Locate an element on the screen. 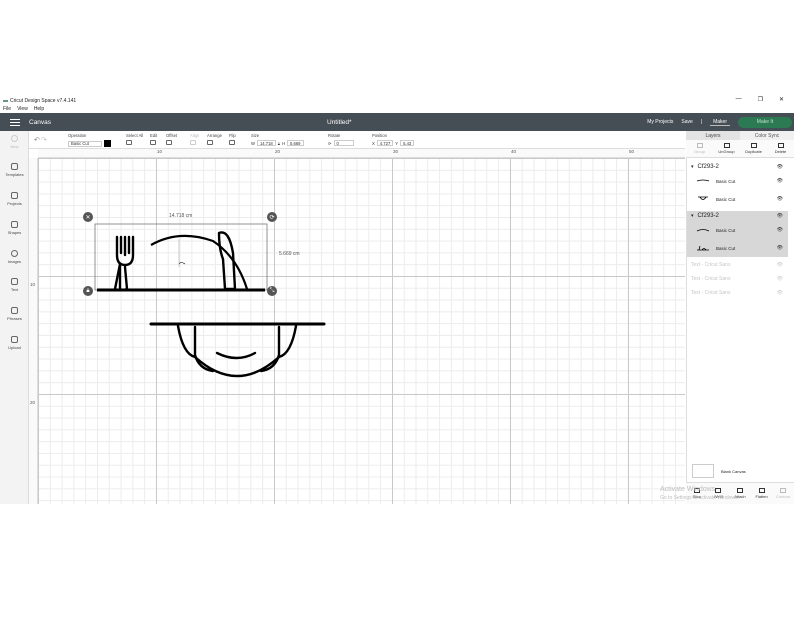  arrange-label: Arrange is located at coordinates (214, 135).